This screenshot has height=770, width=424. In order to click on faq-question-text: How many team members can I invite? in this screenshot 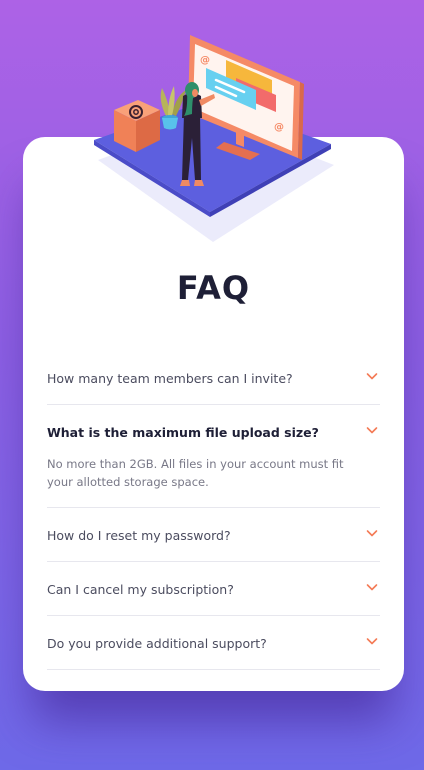, I will do `click(170, 378)`.